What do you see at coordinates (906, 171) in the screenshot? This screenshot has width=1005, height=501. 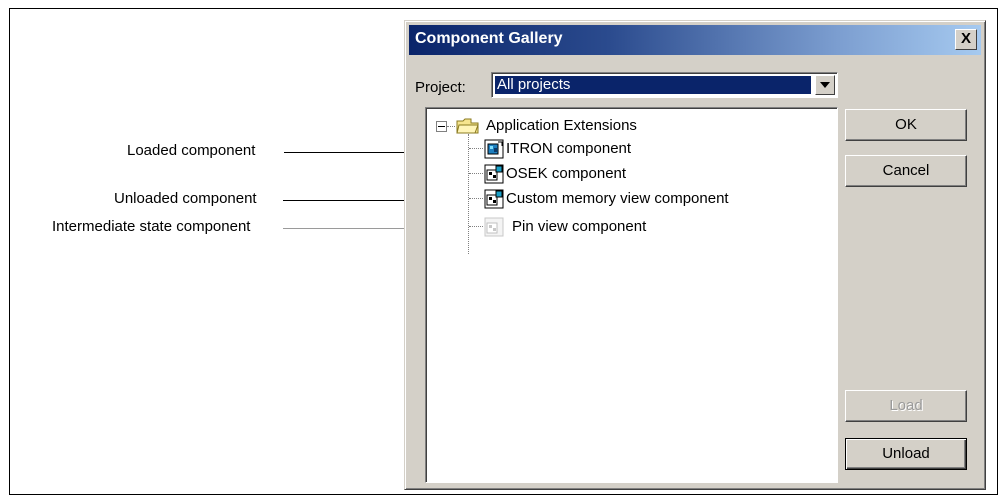 I see `cancel-button: Cancel` at bounding box center [906, 171].